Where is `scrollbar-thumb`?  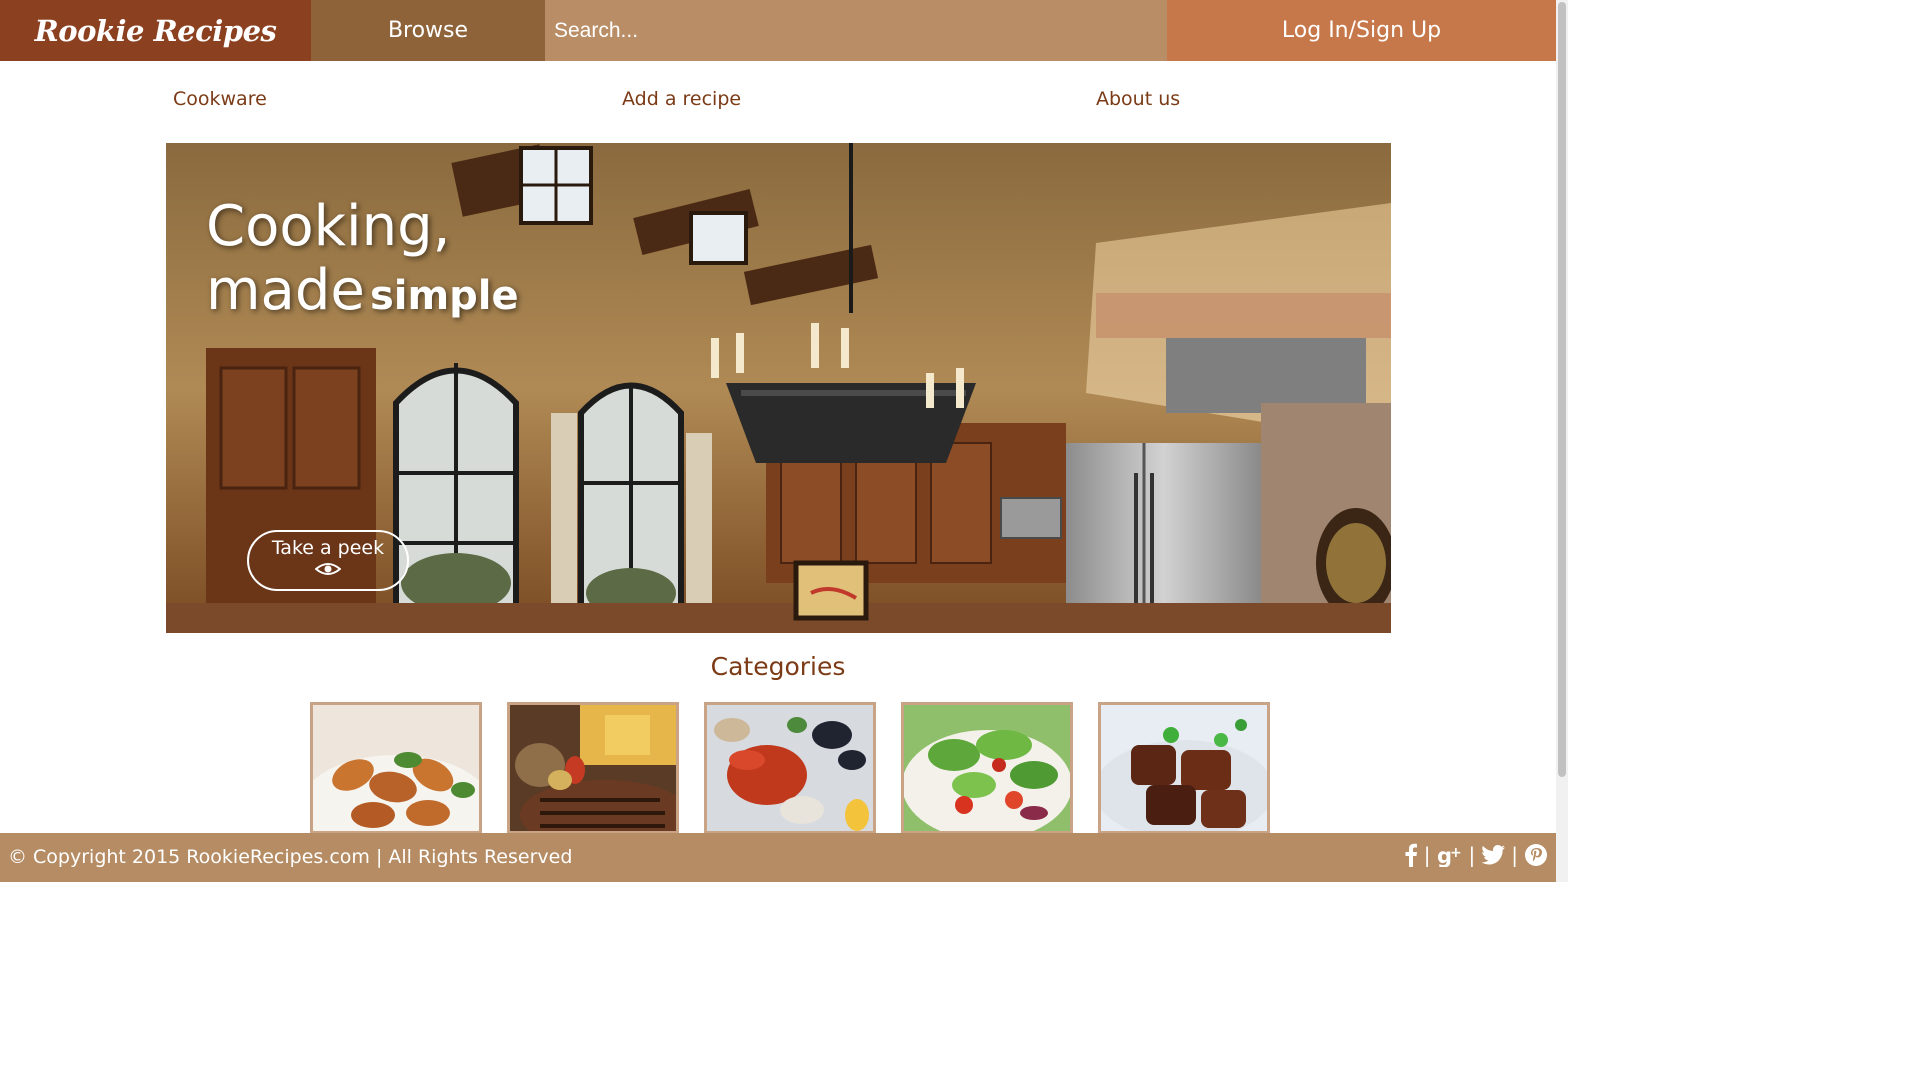
scrollbar-thumb is located at coordinates (1562, 389).